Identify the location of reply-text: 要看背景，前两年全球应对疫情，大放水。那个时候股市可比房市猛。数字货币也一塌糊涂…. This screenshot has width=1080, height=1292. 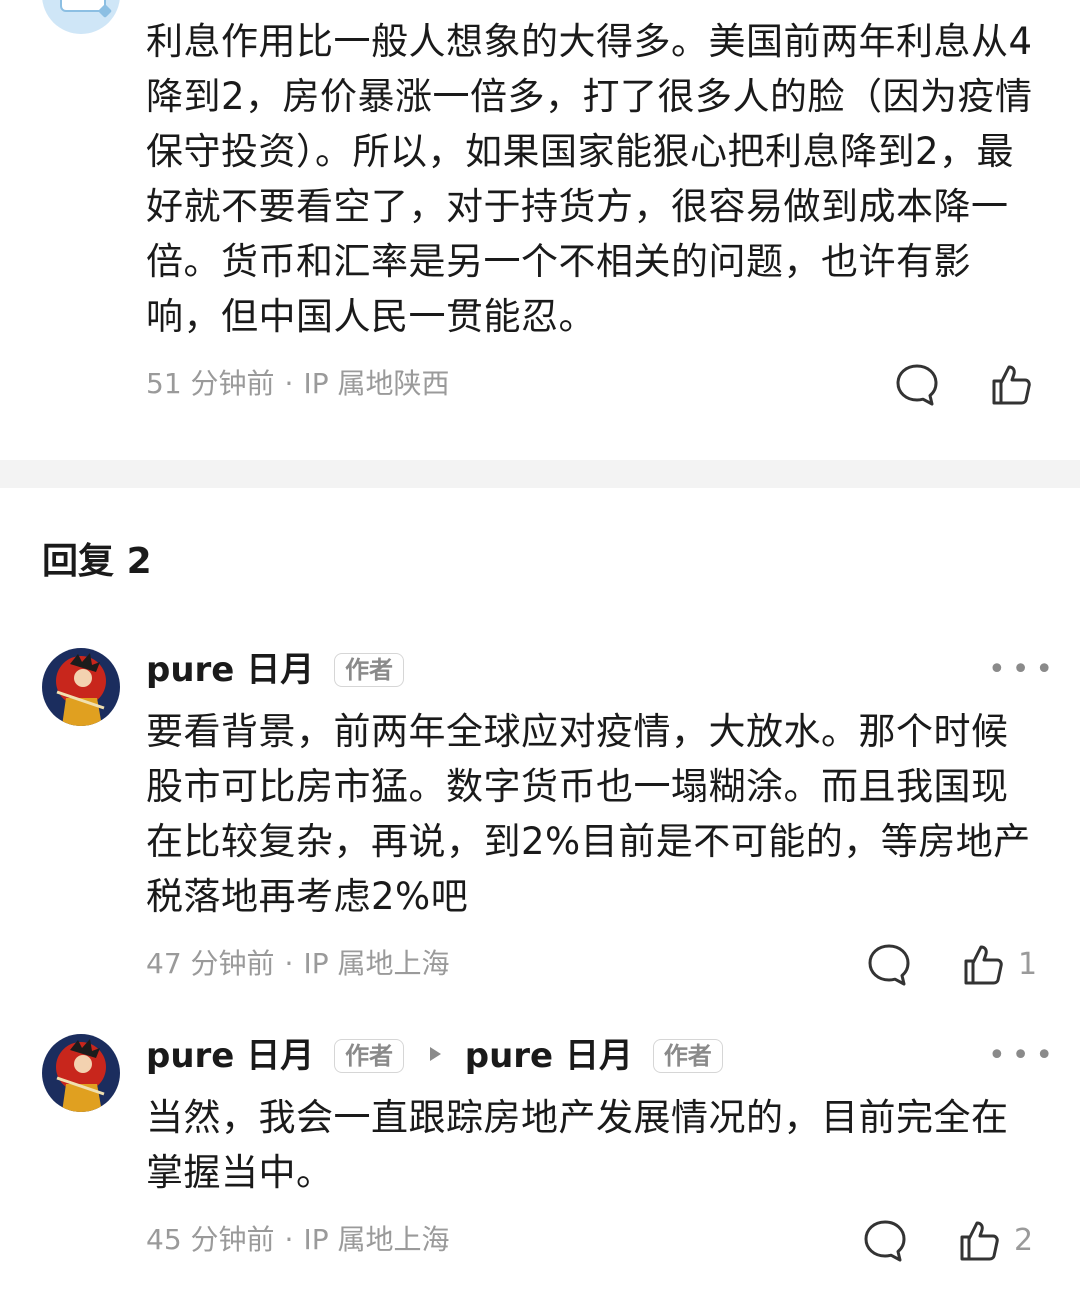
(588, 814).